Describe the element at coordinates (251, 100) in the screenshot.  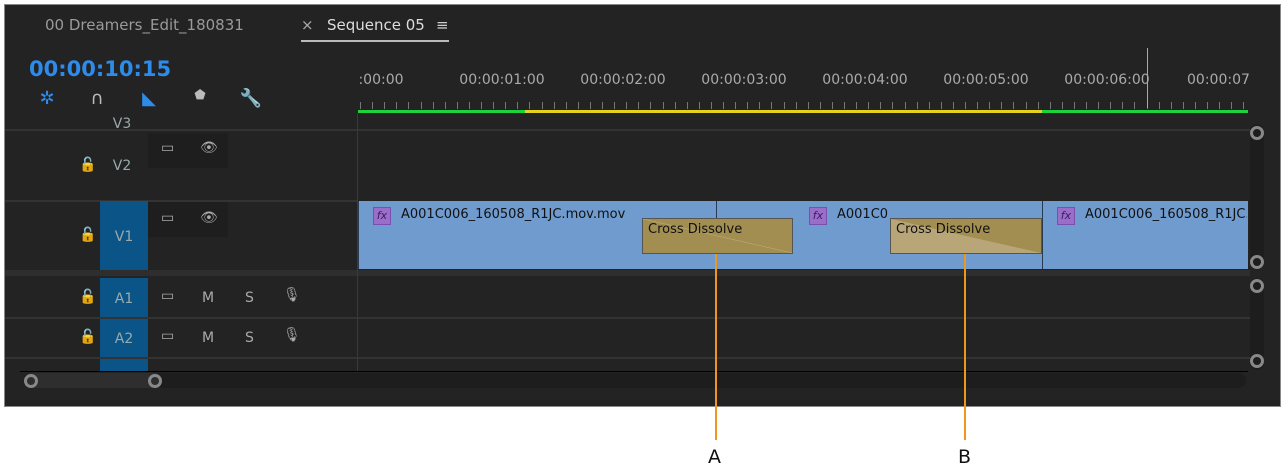
I see `wrench-icon: 🔧` at that location.